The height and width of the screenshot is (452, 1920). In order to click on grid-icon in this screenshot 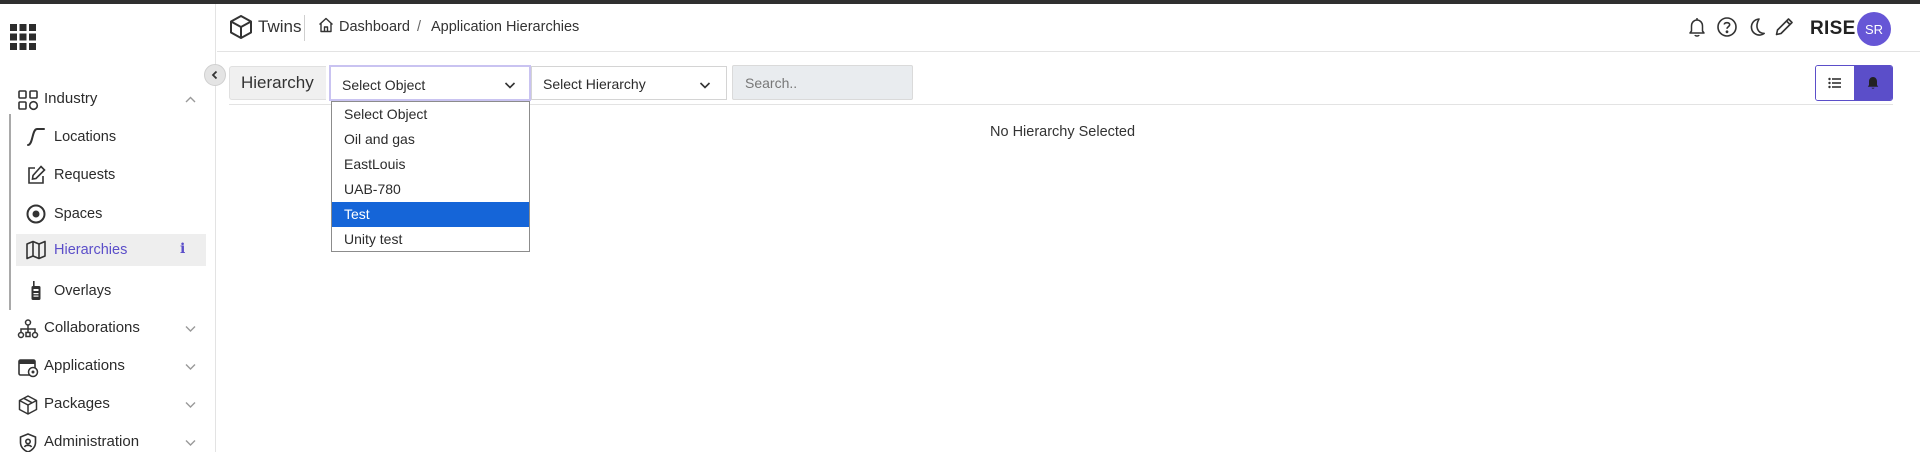, I will do `click(28, 100)`.